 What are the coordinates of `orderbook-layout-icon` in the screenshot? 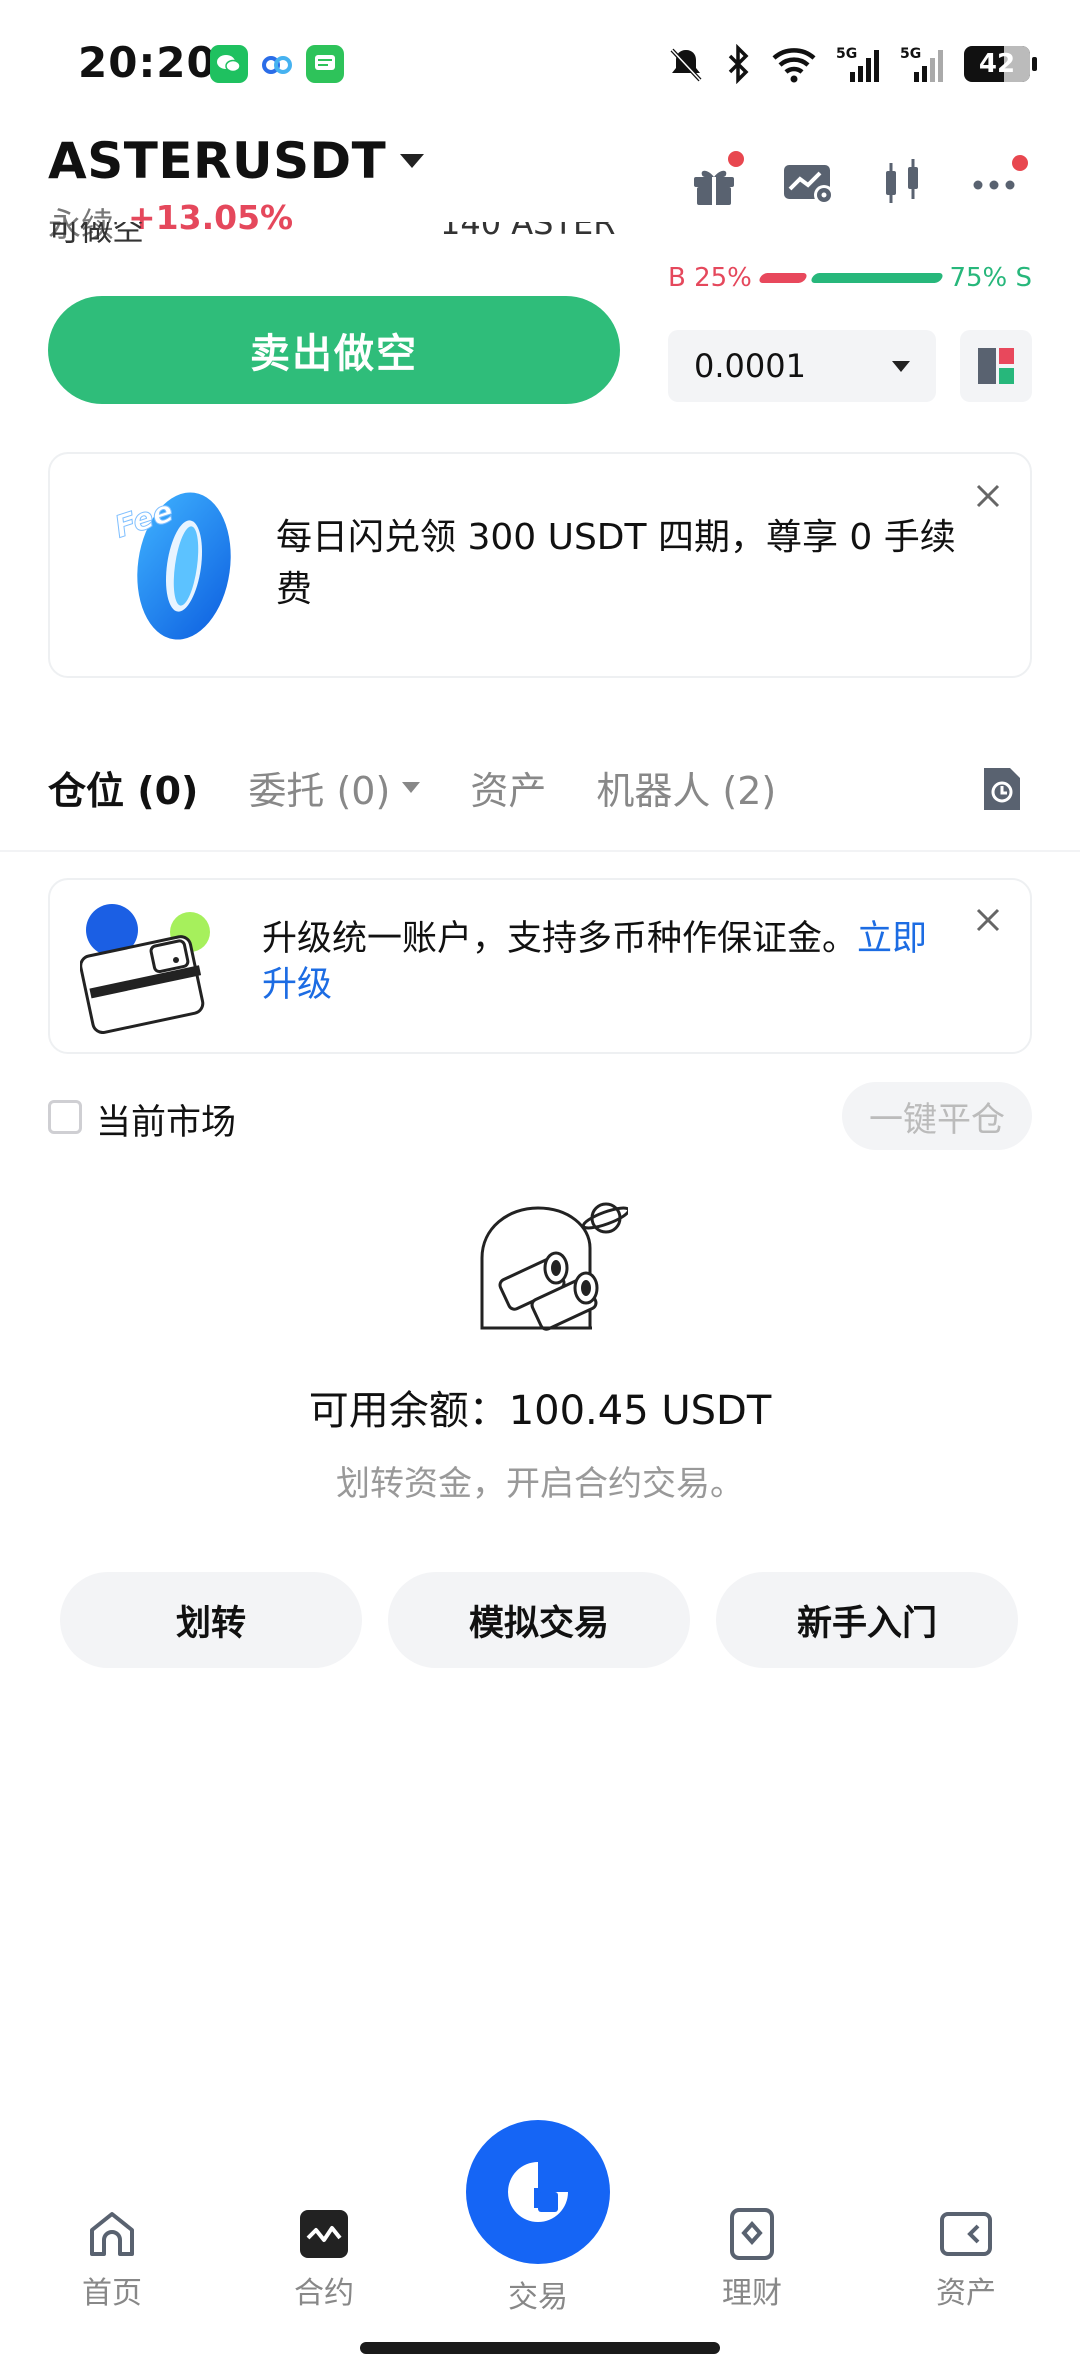 It's located at (996, 366).